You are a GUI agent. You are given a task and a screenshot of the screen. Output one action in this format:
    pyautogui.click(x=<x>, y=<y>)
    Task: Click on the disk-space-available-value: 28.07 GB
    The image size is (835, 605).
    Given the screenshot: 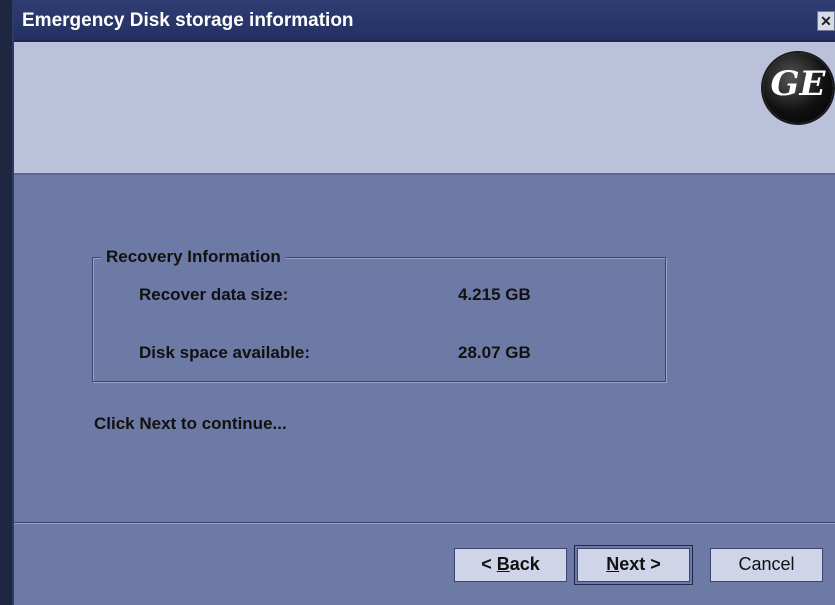 What is the action you would take?
    pyautogui.click(x=494, y=352)
    